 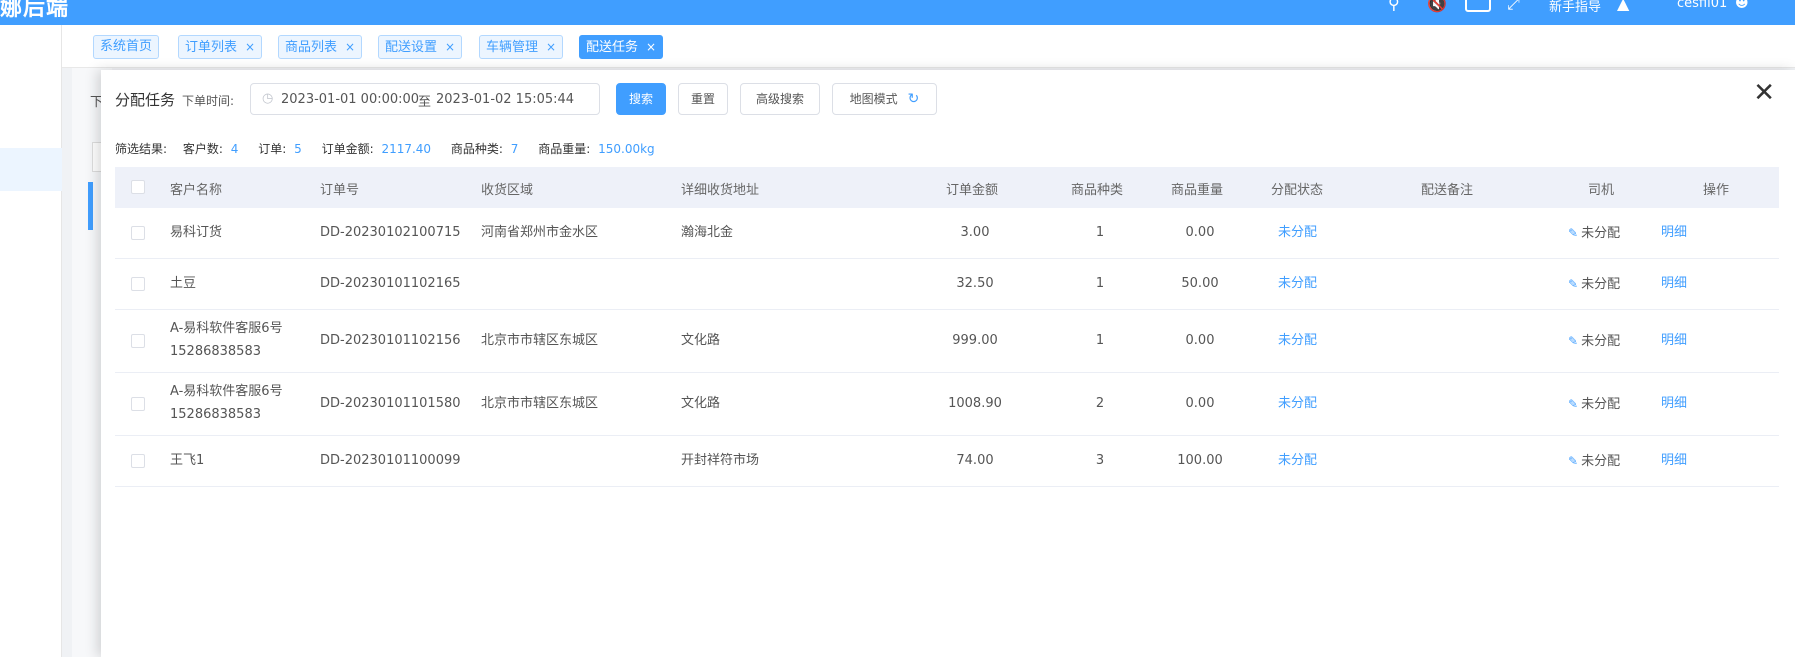 What do you see at coordinates (234, 149) in the screenshot?
I see `customers-count: 4` at bounding box center [234, 149].